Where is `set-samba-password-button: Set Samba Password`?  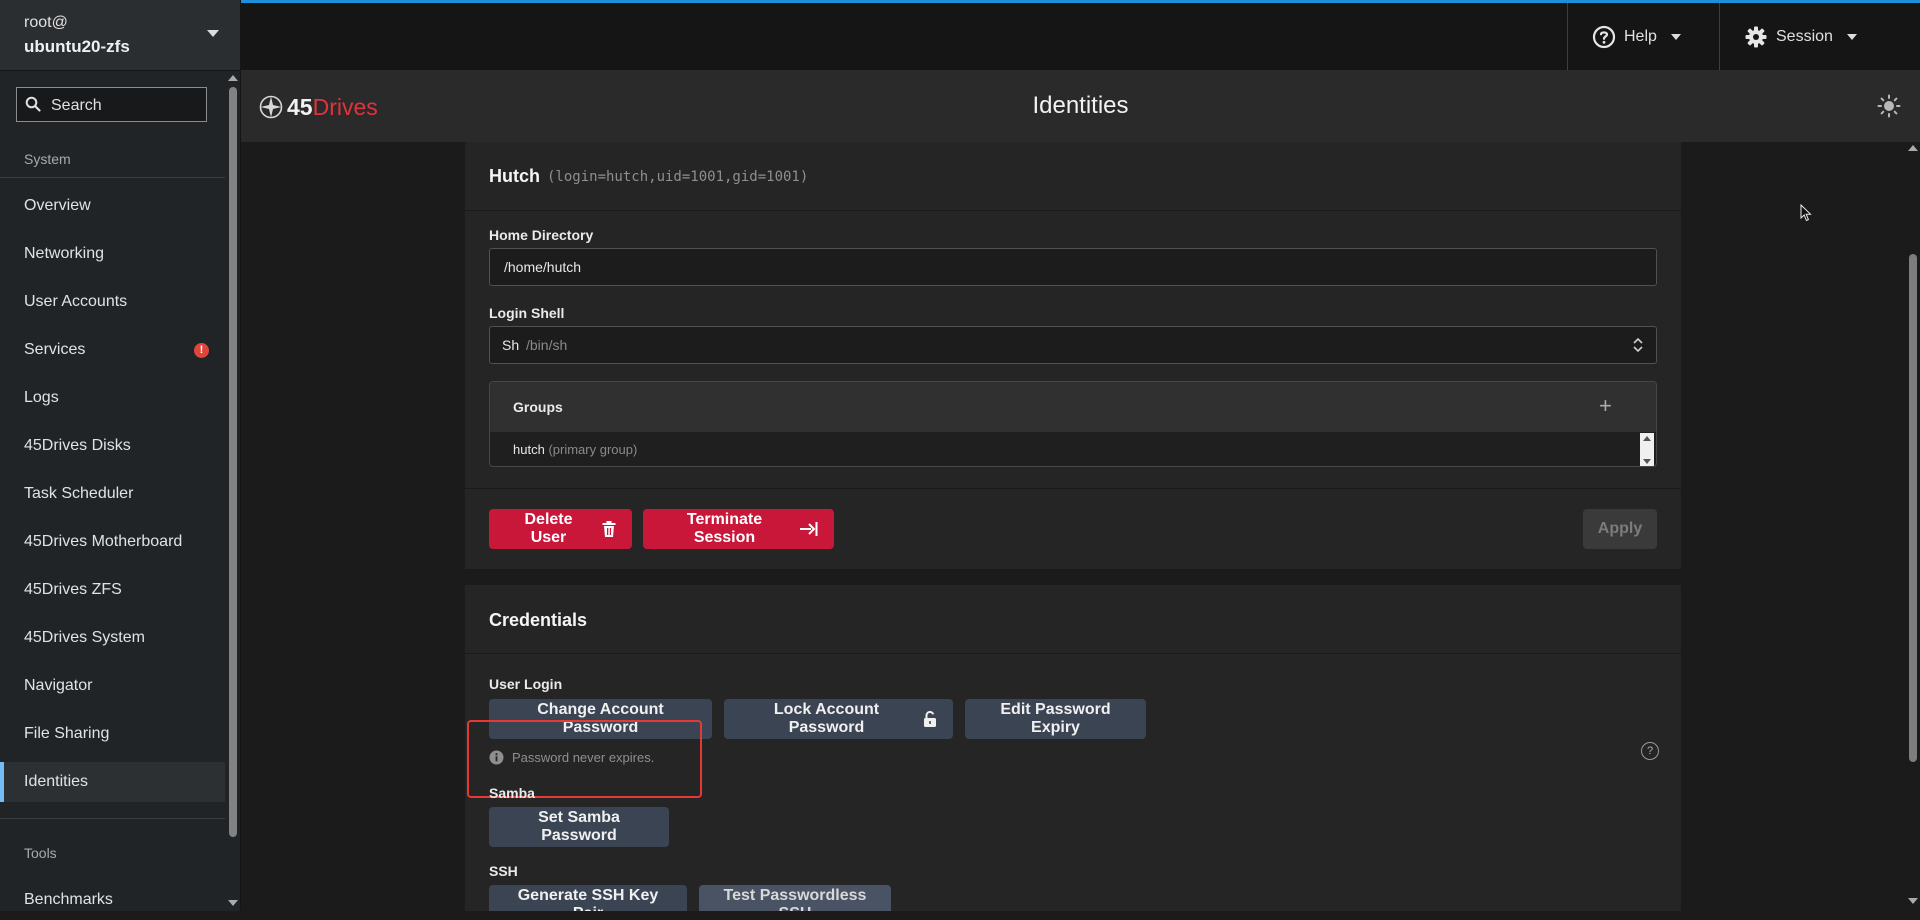
set-samba-password-button: Set Samba Password is located at coordinates (579, 827).